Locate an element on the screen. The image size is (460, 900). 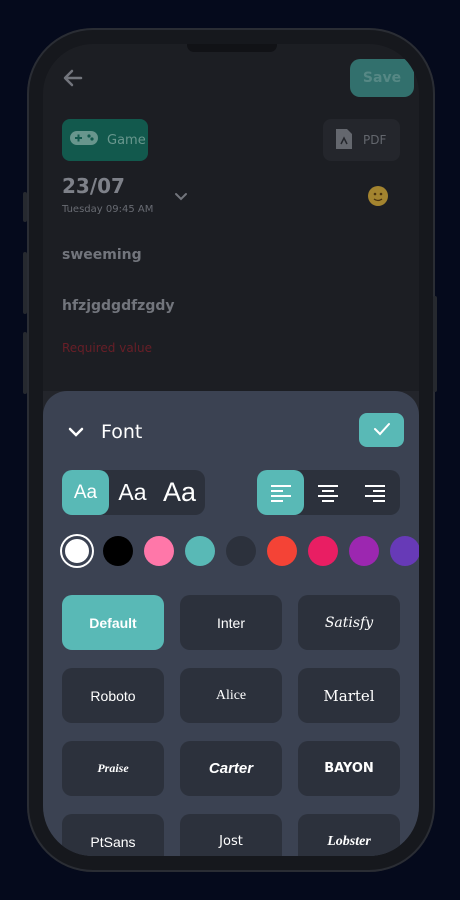
font-option: Praise is located at coordinates (113, 768).